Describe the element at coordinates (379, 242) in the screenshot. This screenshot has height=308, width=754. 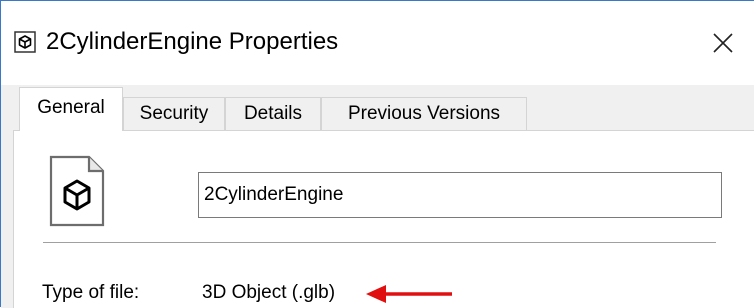
I see `divider` at that location.